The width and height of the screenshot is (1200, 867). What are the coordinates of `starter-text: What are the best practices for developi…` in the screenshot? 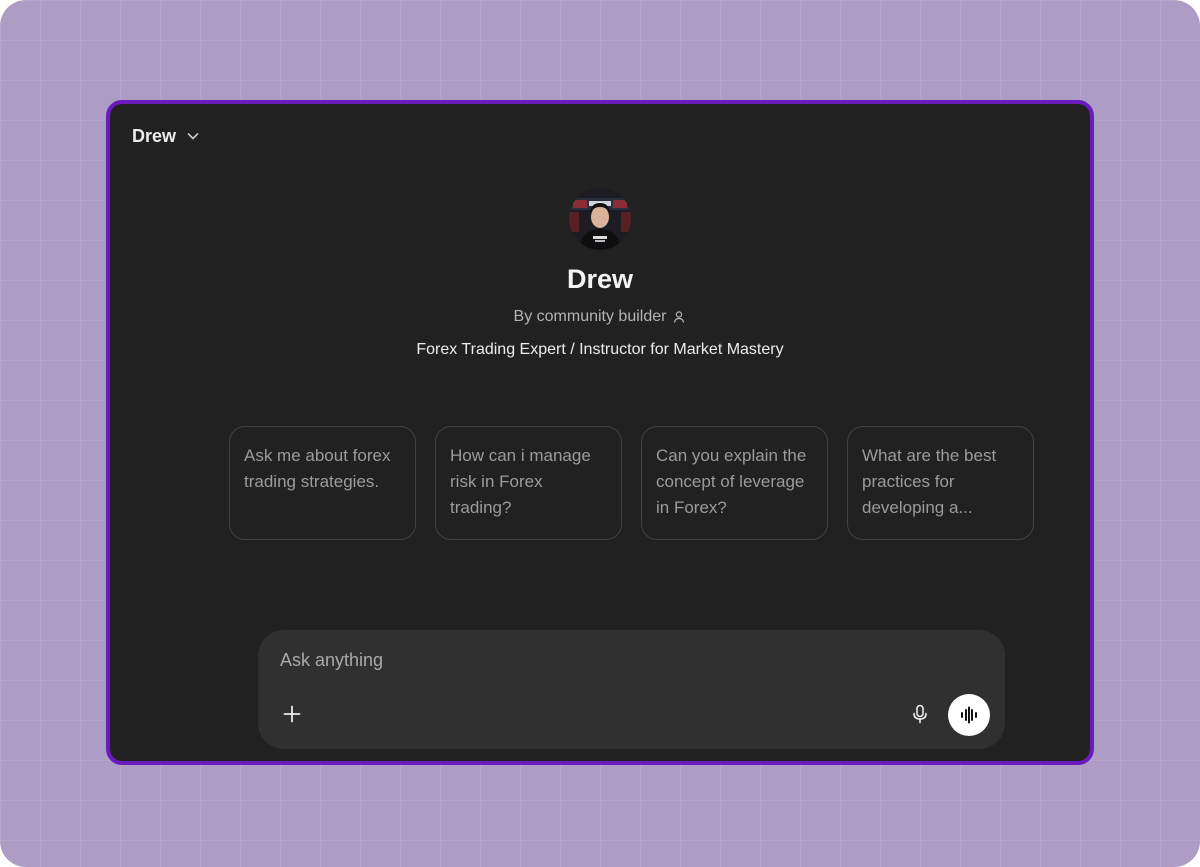 It's located at (929, 481).